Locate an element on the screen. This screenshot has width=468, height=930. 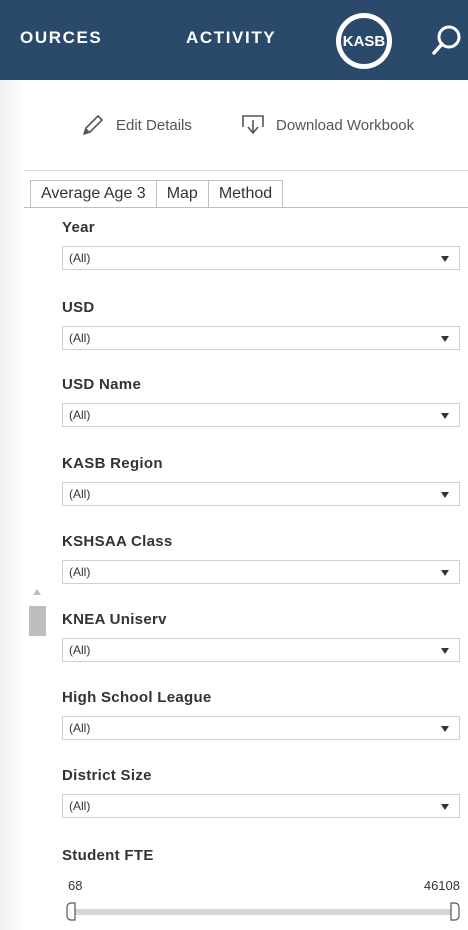
year-dropdown: (All) is located at coordinates (261, 258).